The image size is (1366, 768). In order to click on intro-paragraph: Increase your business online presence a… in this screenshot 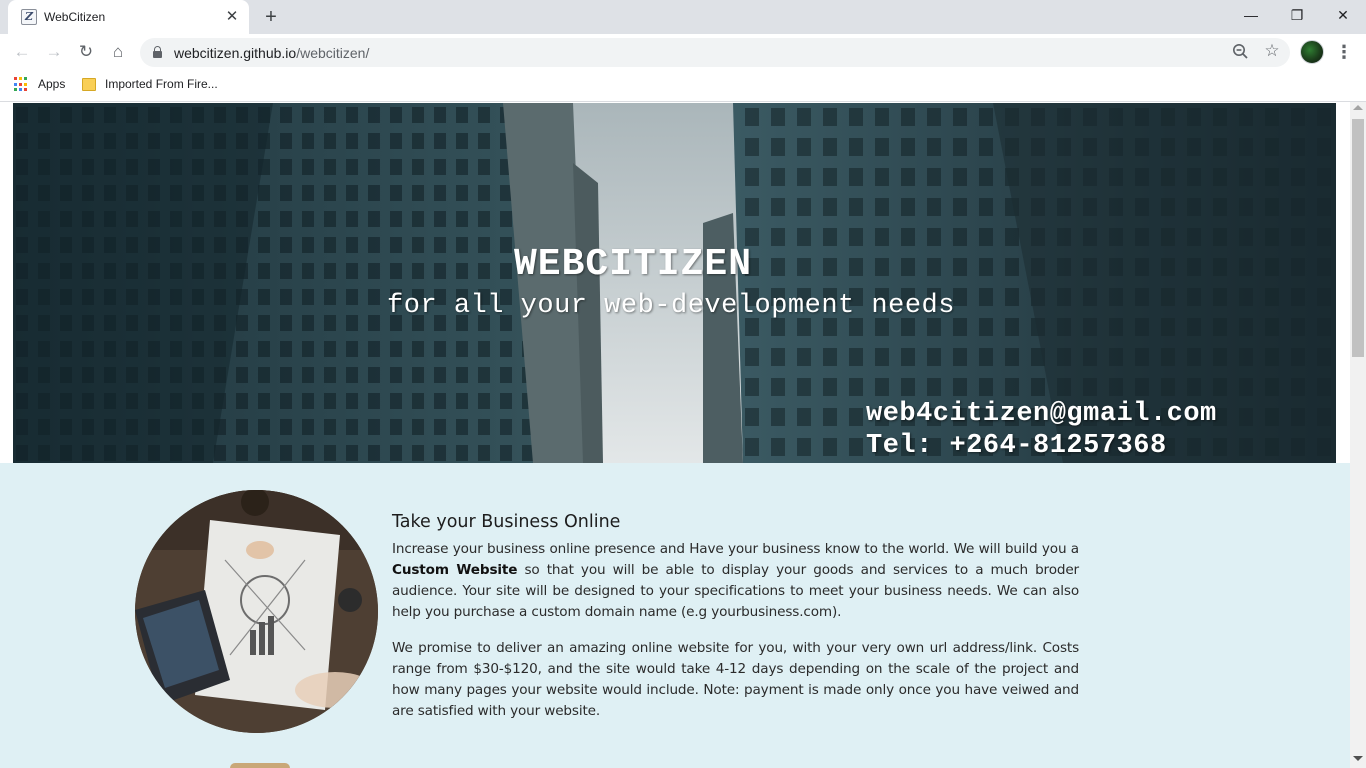, I will do `click(735, 581)`.